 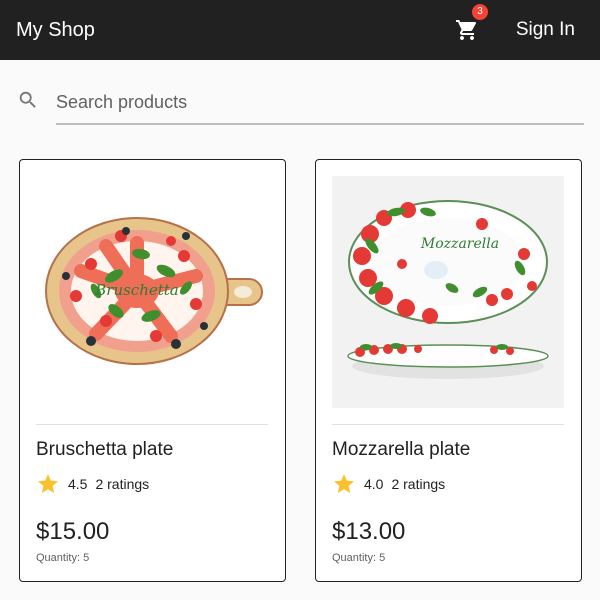 I want to click on app-bar: My Shop 3 Sign In, so click(x=300, y=30).